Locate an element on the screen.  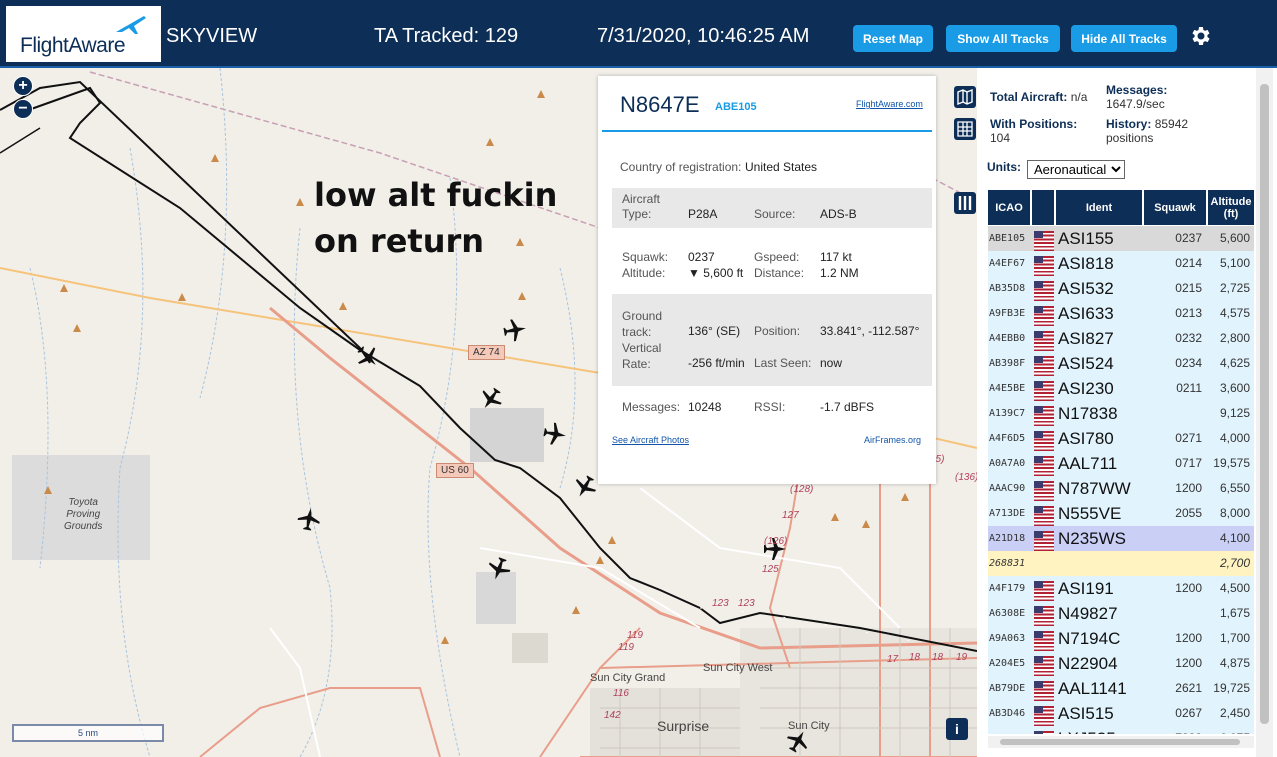
col-flag is located at coordinates (1043, 207).